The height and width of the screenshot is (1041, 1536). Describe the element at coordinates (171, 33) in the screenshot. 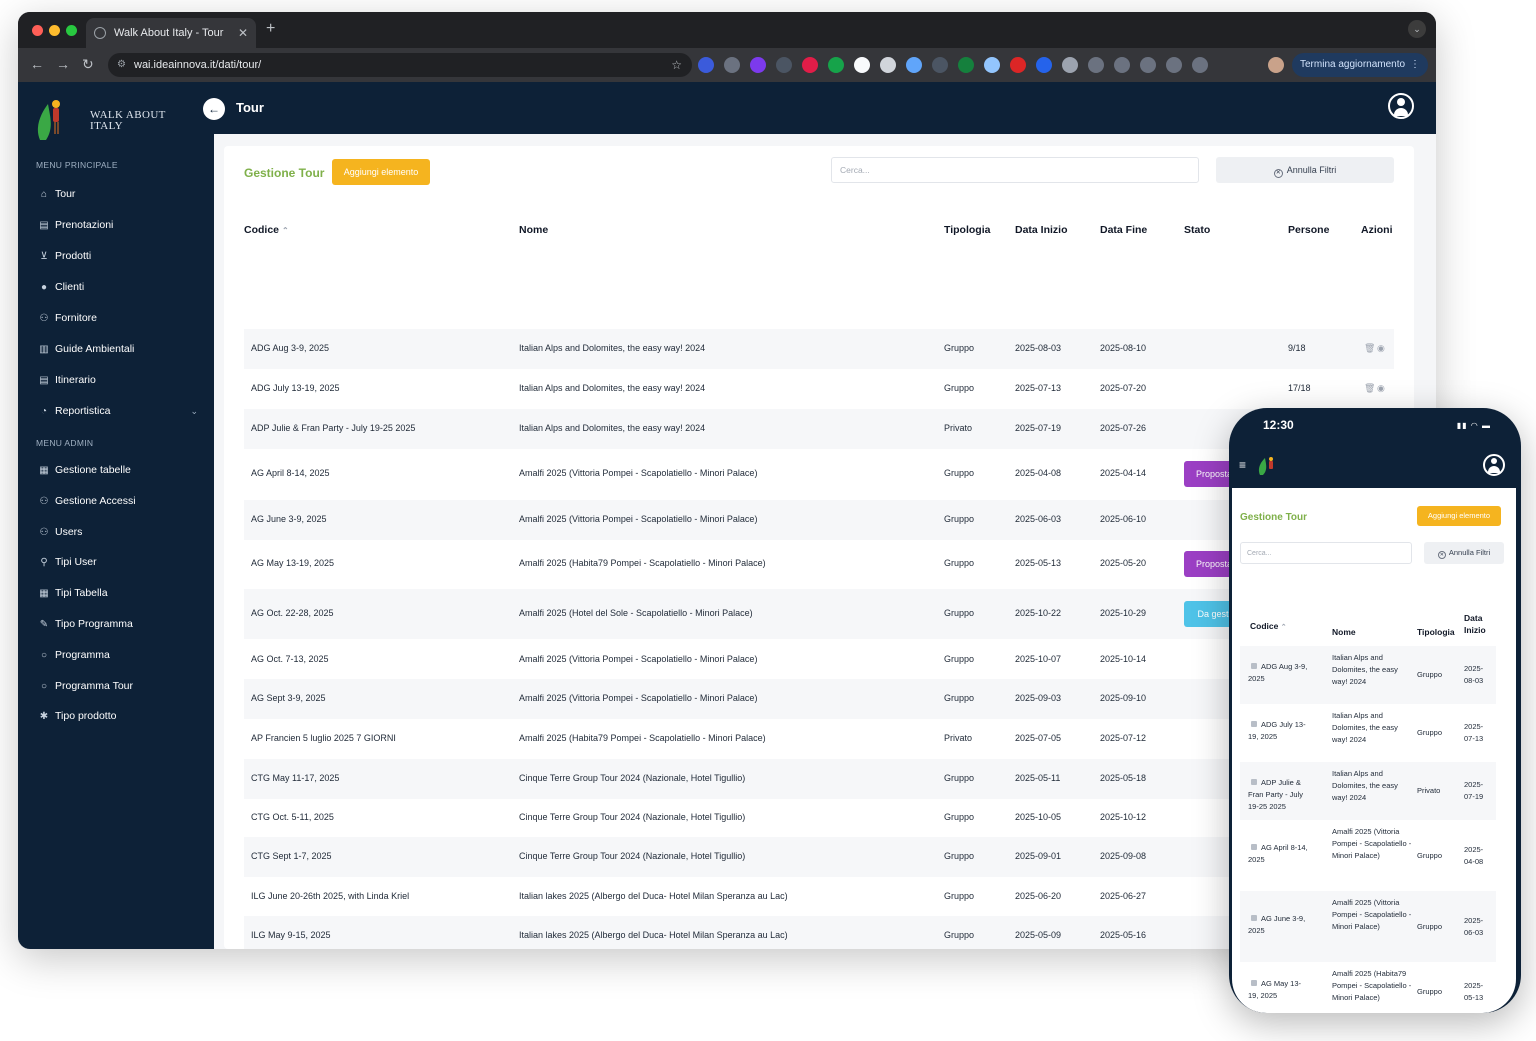

I see `browser-tab: Walk About Italy - Tour ✕` at that location.